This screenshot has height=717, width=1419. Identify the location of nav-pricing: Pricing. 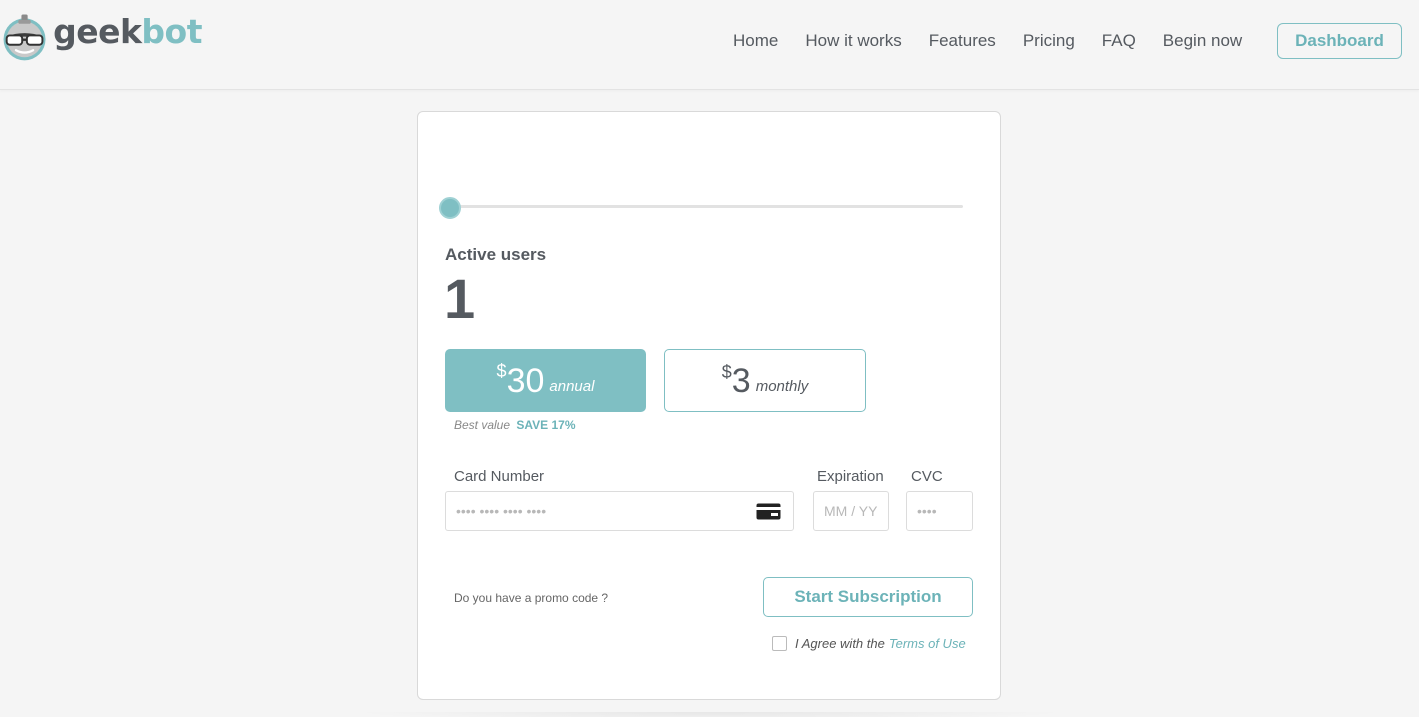
(1049, 41).